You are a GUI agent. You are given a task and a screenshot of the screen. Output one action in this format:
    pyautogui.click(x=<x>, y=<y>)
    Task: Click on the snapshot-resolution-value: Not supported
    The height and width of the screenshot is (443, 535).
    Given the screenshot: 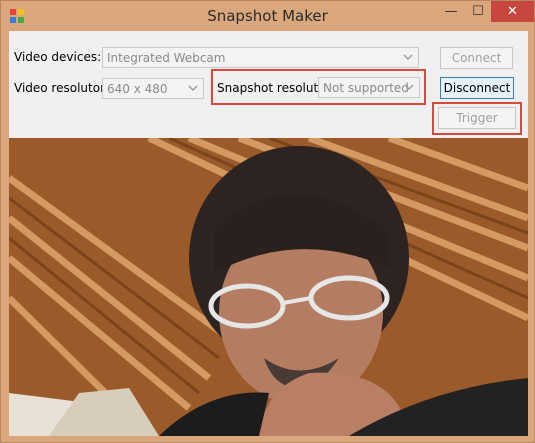 What is the action you would take?
    pyautogui.click(x=366, y=87)
    